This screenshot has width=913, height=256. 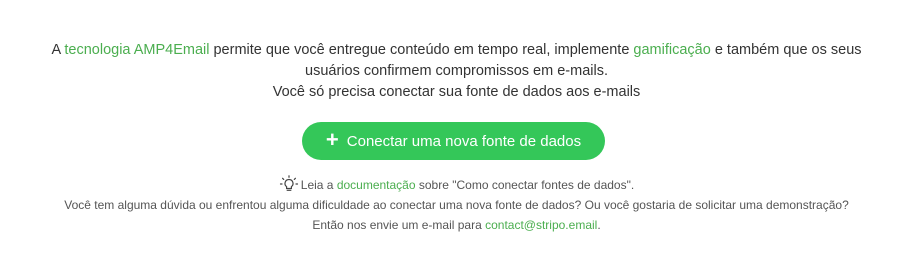 I want to click on connect-data-source-button: + Conectar uma nova fonte de dados, so click(x=453, y=141).